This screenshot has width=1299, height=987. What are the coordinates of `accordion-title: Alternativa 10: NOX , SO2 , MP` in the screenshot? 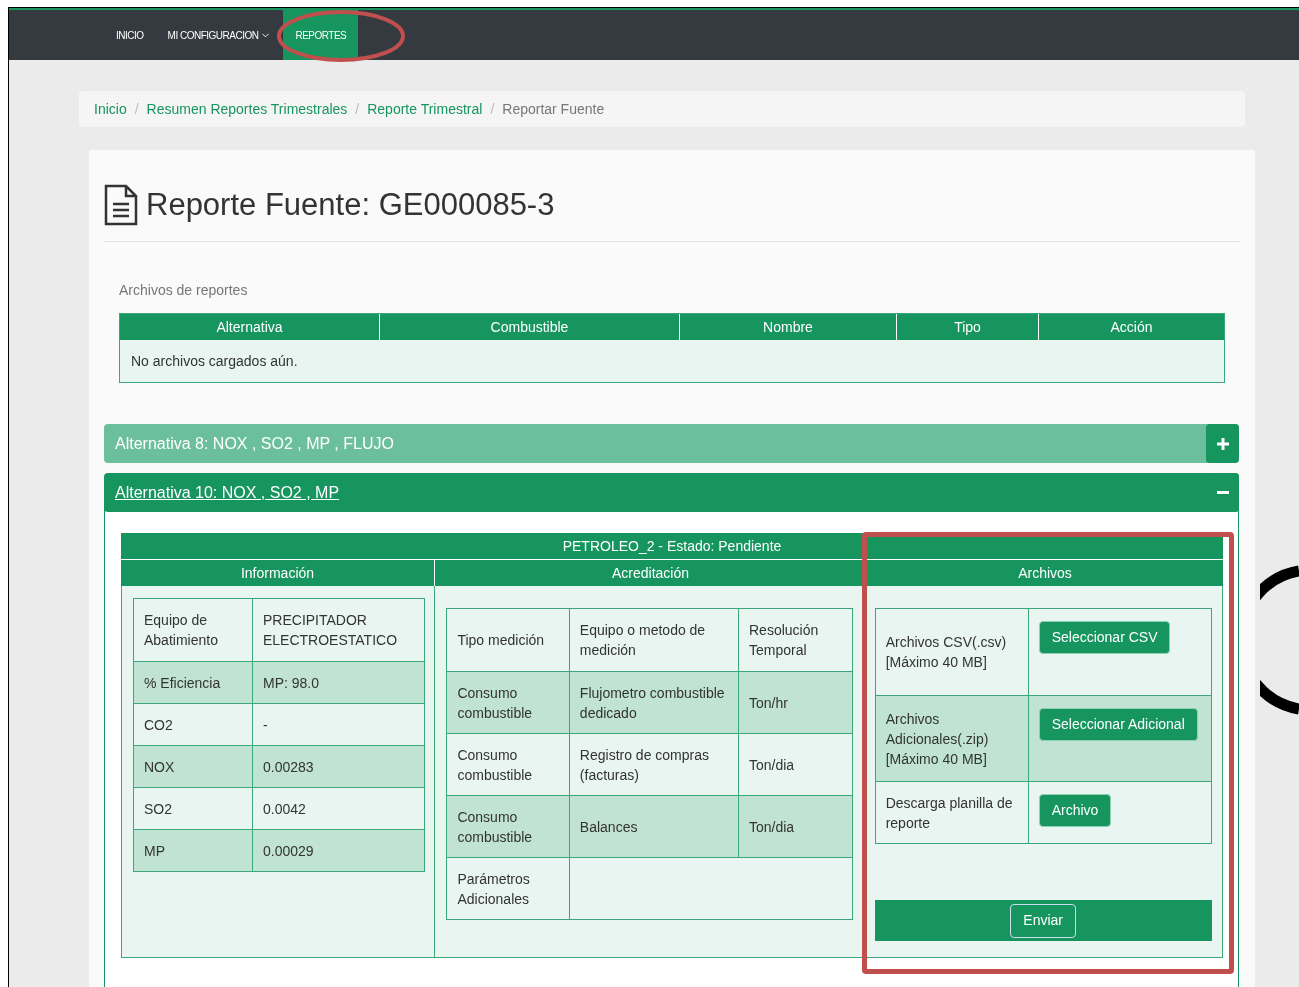 It's located at (227, 492).